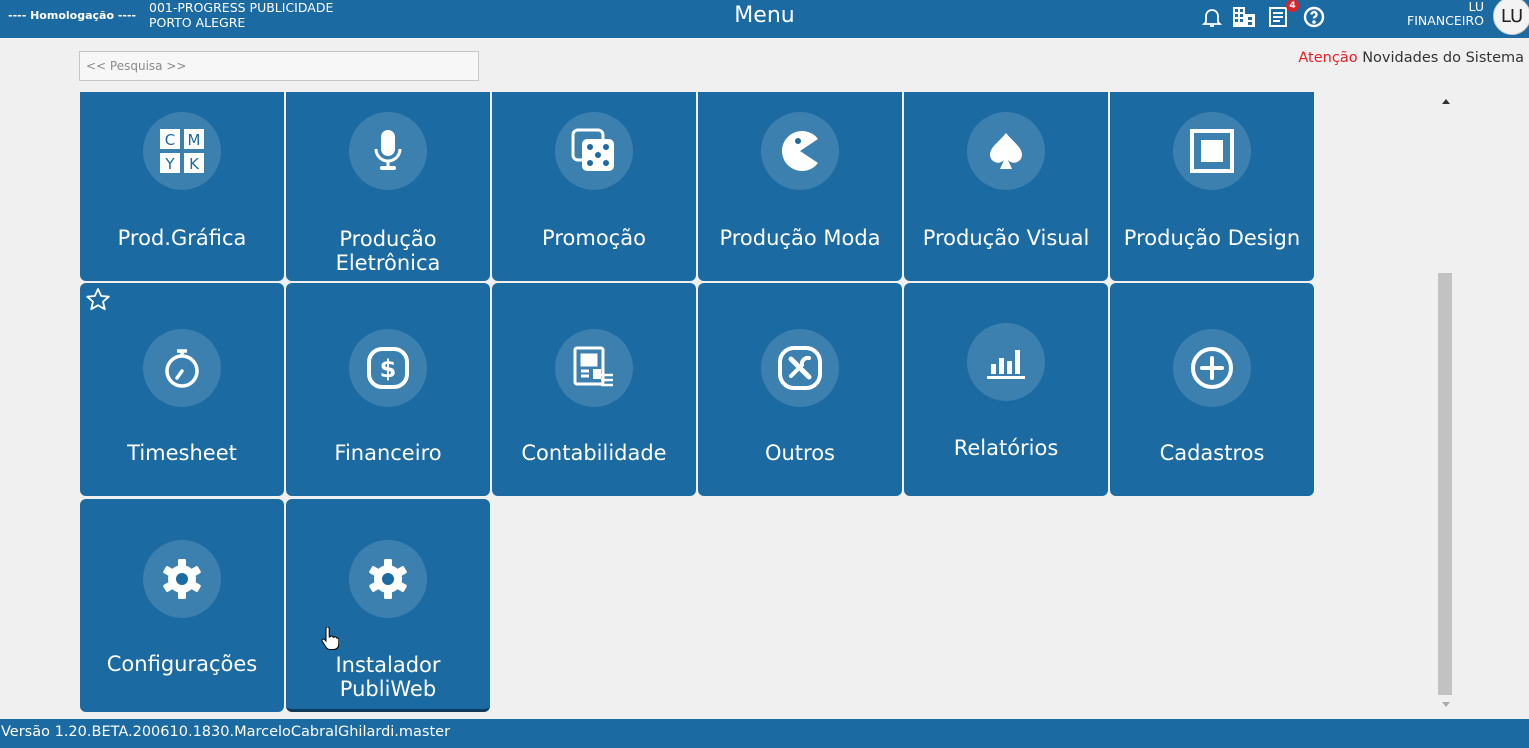 This screenshot has width=1529, height=748. I want to click on tile-financeiro: $ Financeiro, so click(388, 389).